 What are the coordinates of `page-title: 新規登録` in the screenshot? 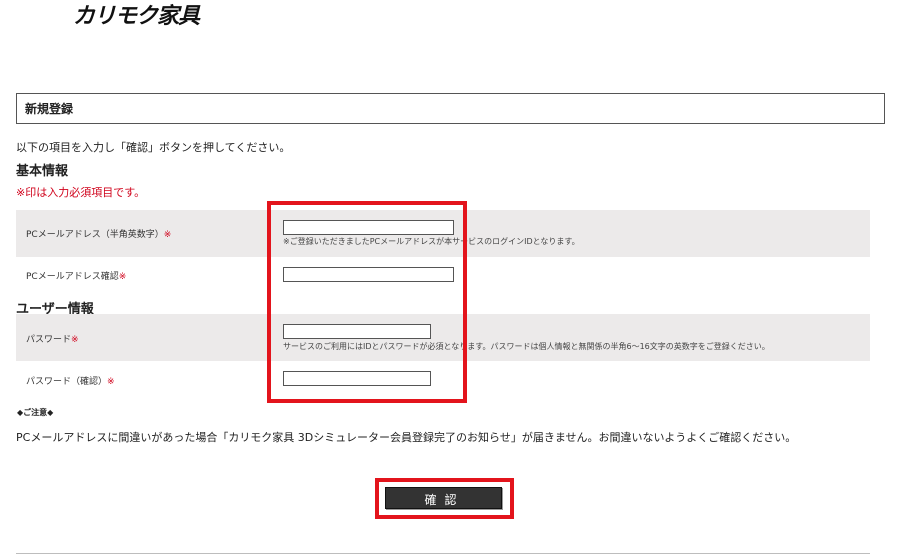 It's located at (49, 109).